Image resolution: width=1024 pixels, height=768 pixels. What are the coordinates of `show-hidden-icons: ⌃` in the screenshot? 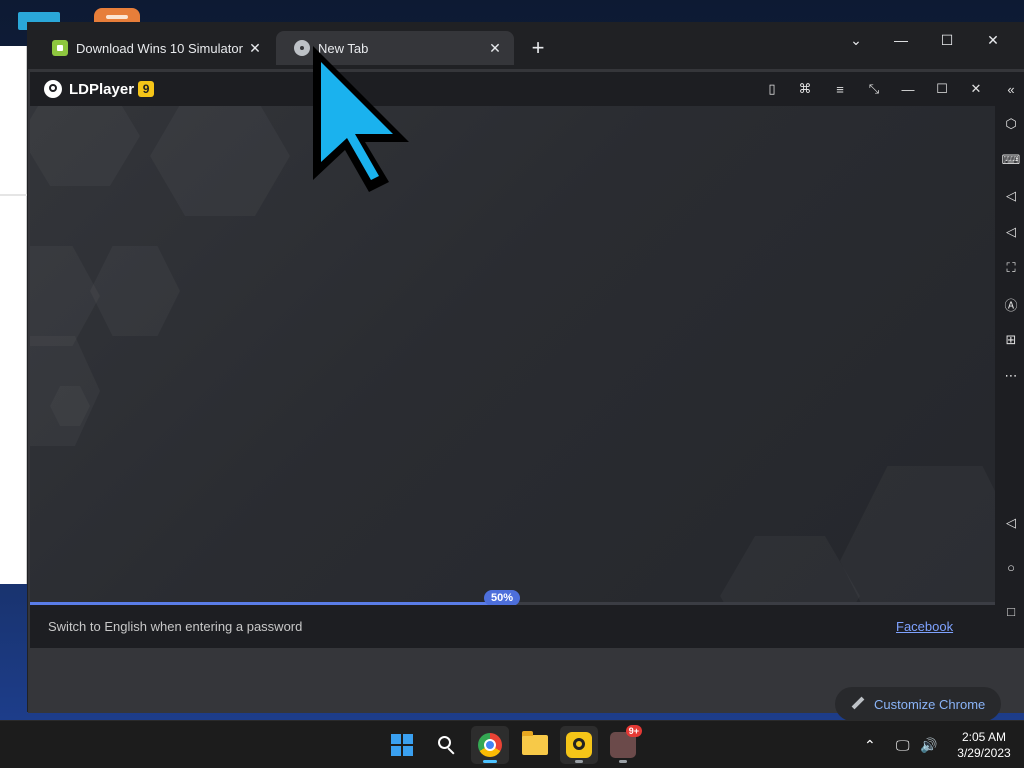 It's located at (870, 744).